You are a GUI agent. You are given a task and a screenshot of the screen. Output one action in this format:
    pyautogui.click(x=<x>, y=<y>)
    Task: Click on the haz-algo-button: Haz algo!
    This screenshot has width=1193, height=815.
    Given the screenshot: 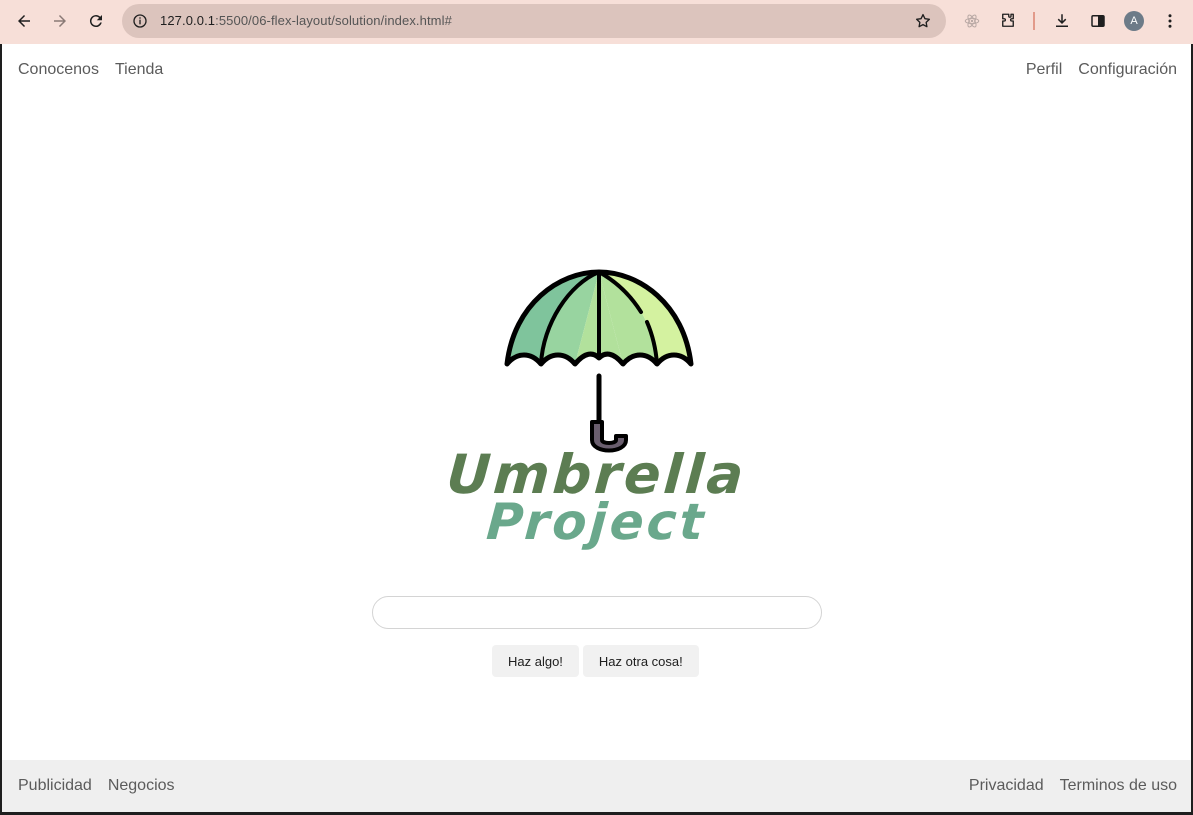 What is the action you would take?
    pyautogui.click(x=535, y=661)
    